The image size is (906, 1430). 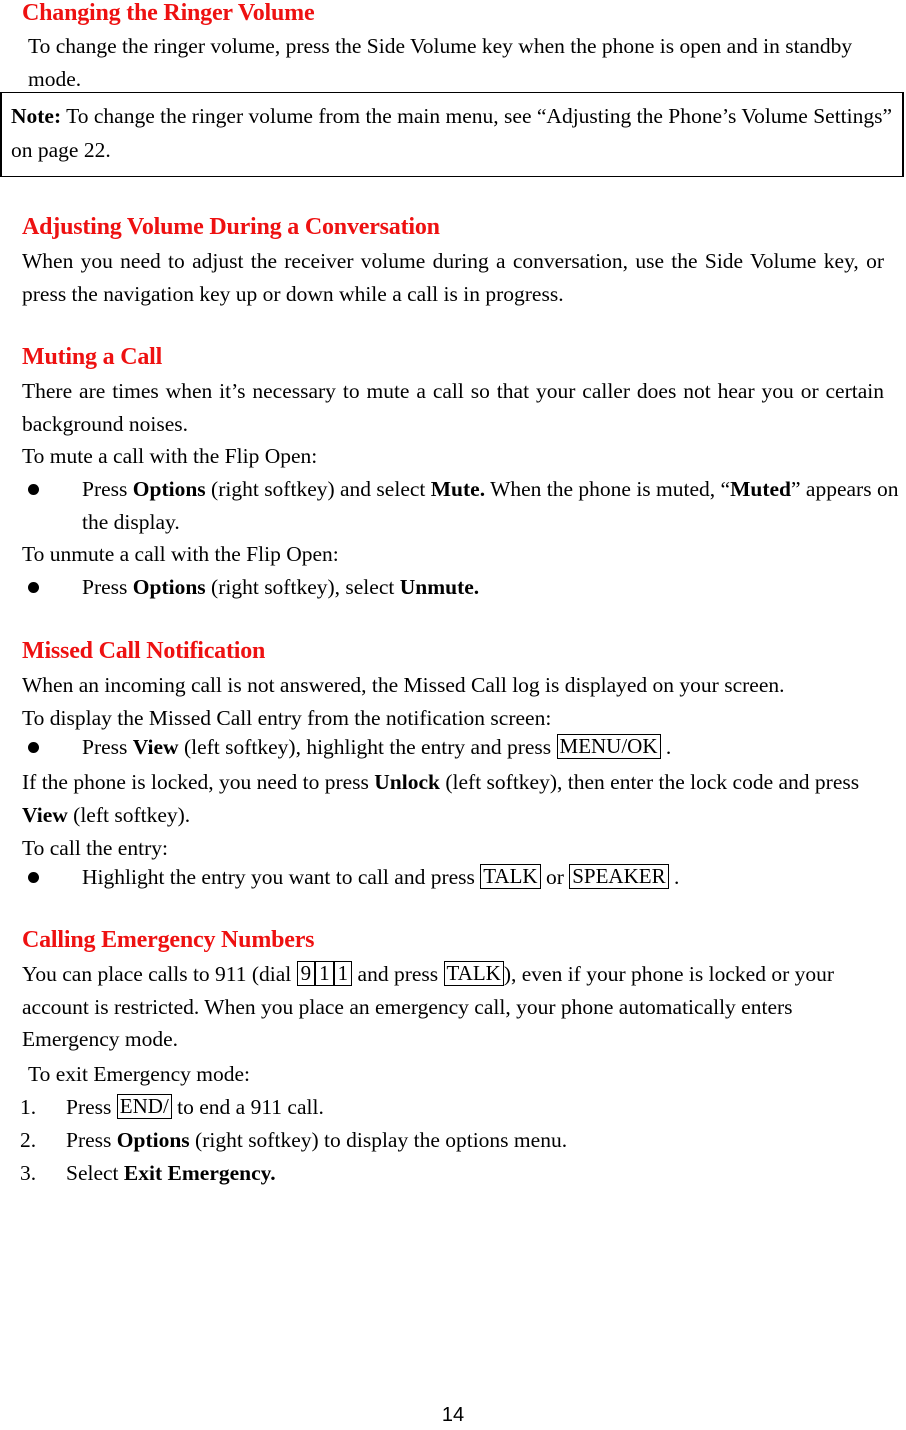 I want to click on bullet-text-b: or, so click(x=555, y=877).